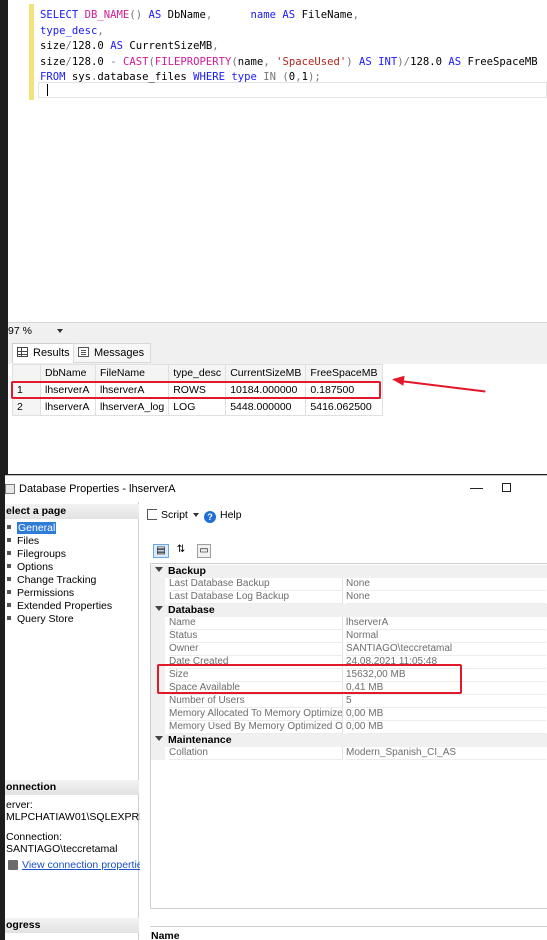 This screenshot has height=940, width=547. Describe the element at coordinates (446, 753) in the screenshot. I see `property-value: Modern_Spanish_CI_AS` at that location.